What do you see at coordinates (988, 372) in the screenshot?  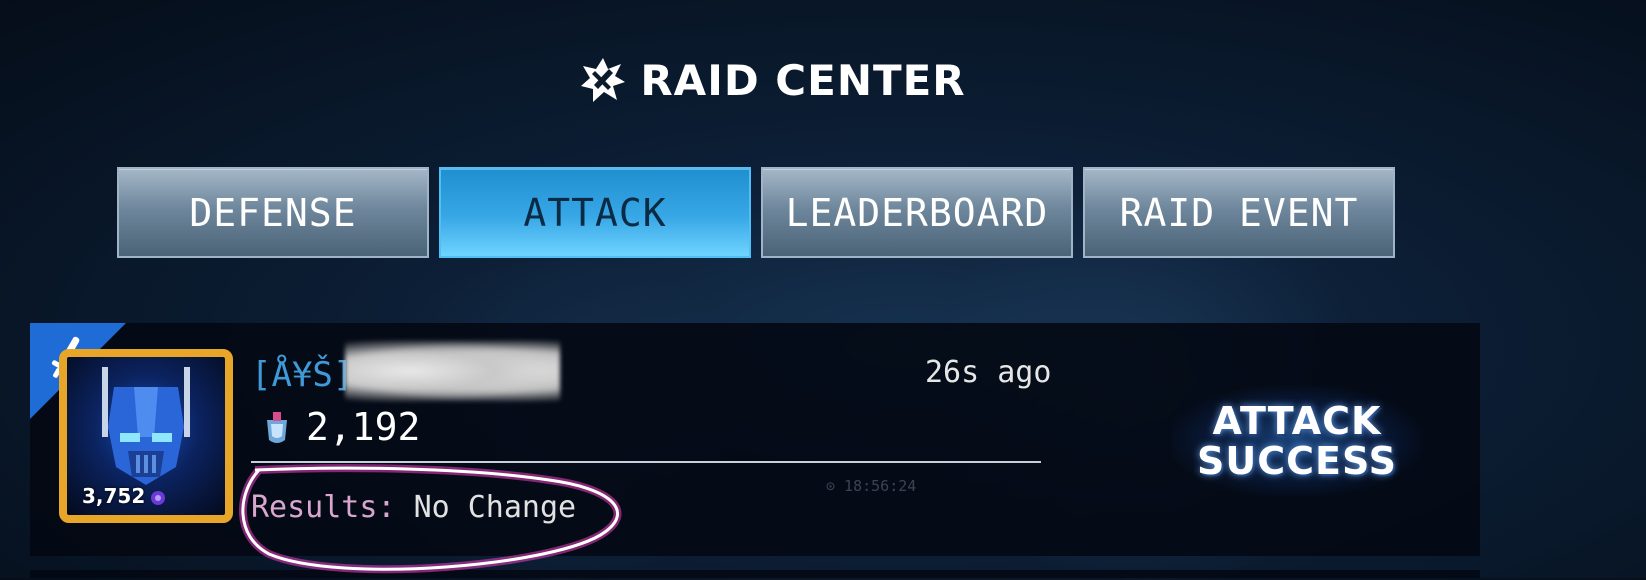 I see `time-ago: 26s ago` at bounding box center [988, 372].